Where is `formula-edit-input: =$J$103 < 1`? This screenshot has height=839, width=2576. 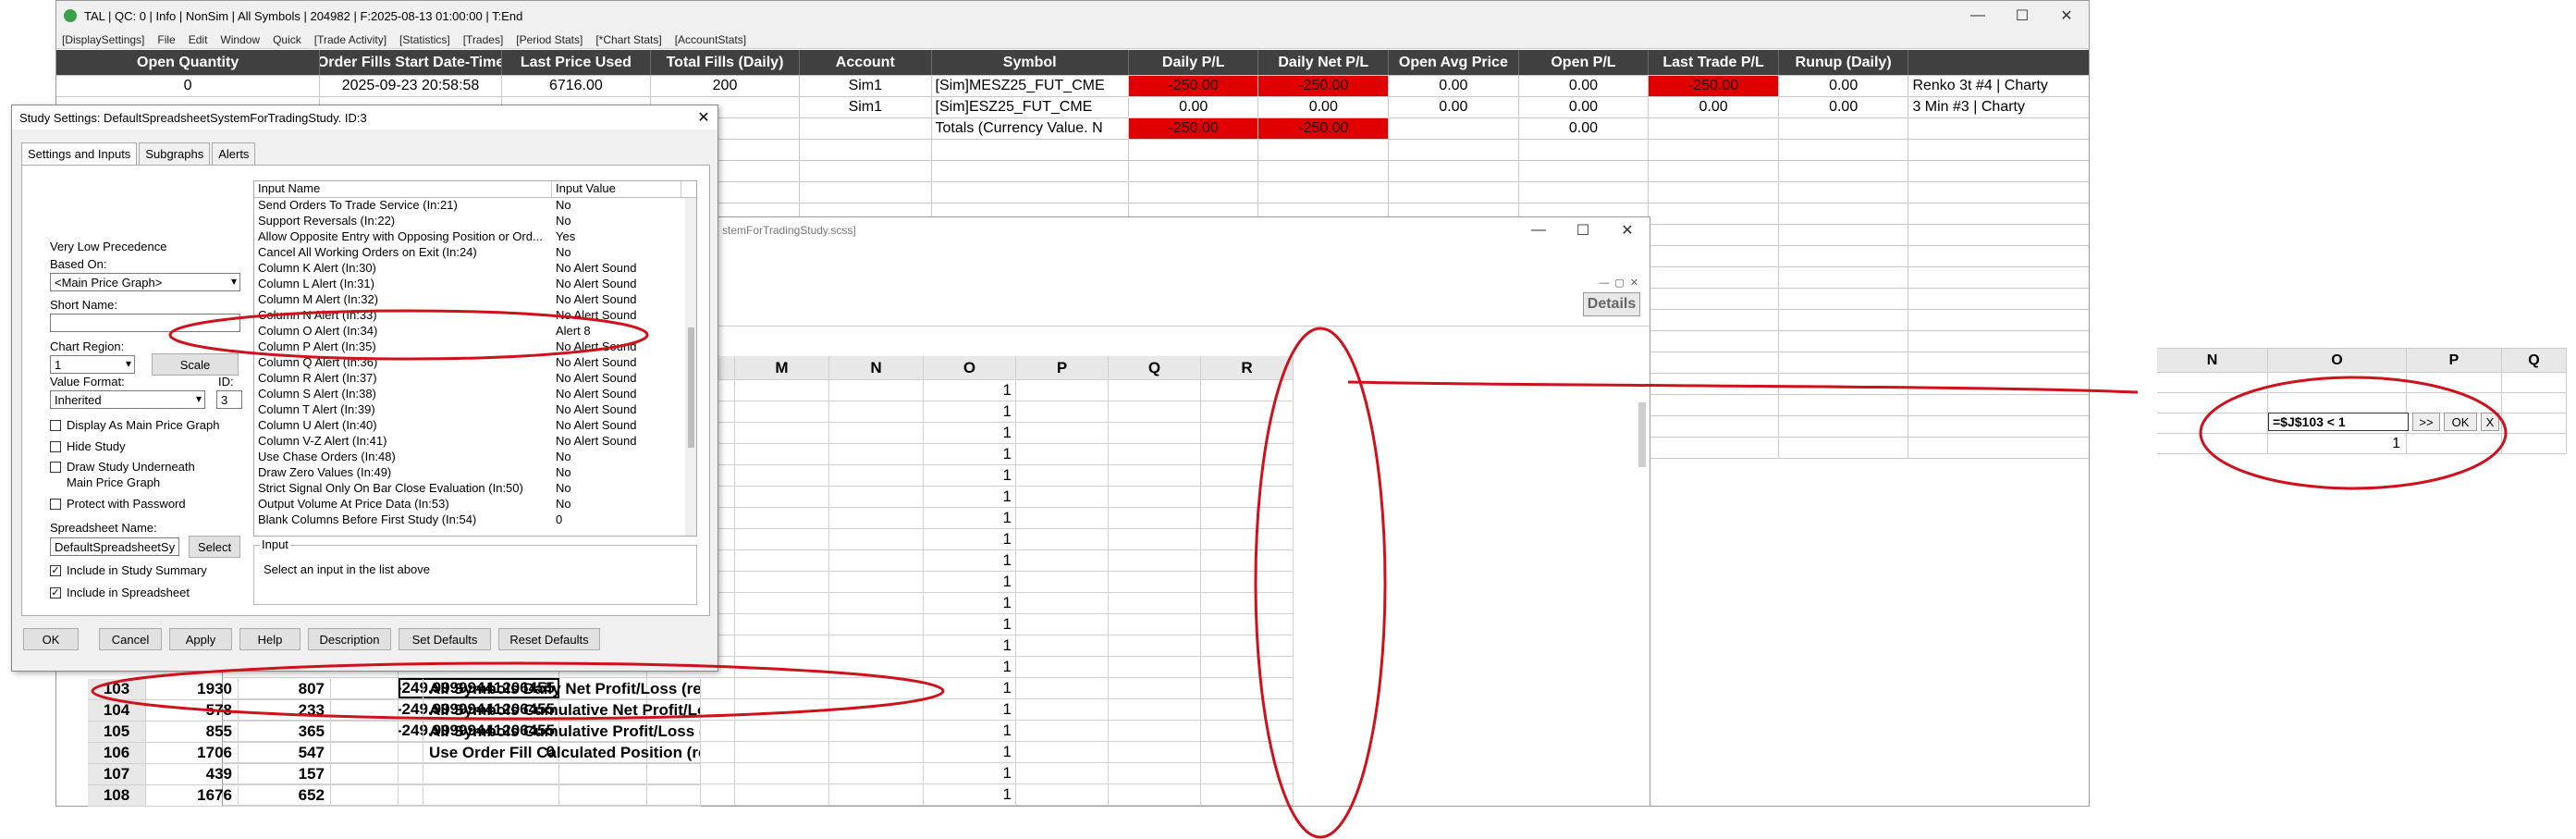 formula-edit-input: =$J$103 < 1 is located at coordinates (2339, 422).